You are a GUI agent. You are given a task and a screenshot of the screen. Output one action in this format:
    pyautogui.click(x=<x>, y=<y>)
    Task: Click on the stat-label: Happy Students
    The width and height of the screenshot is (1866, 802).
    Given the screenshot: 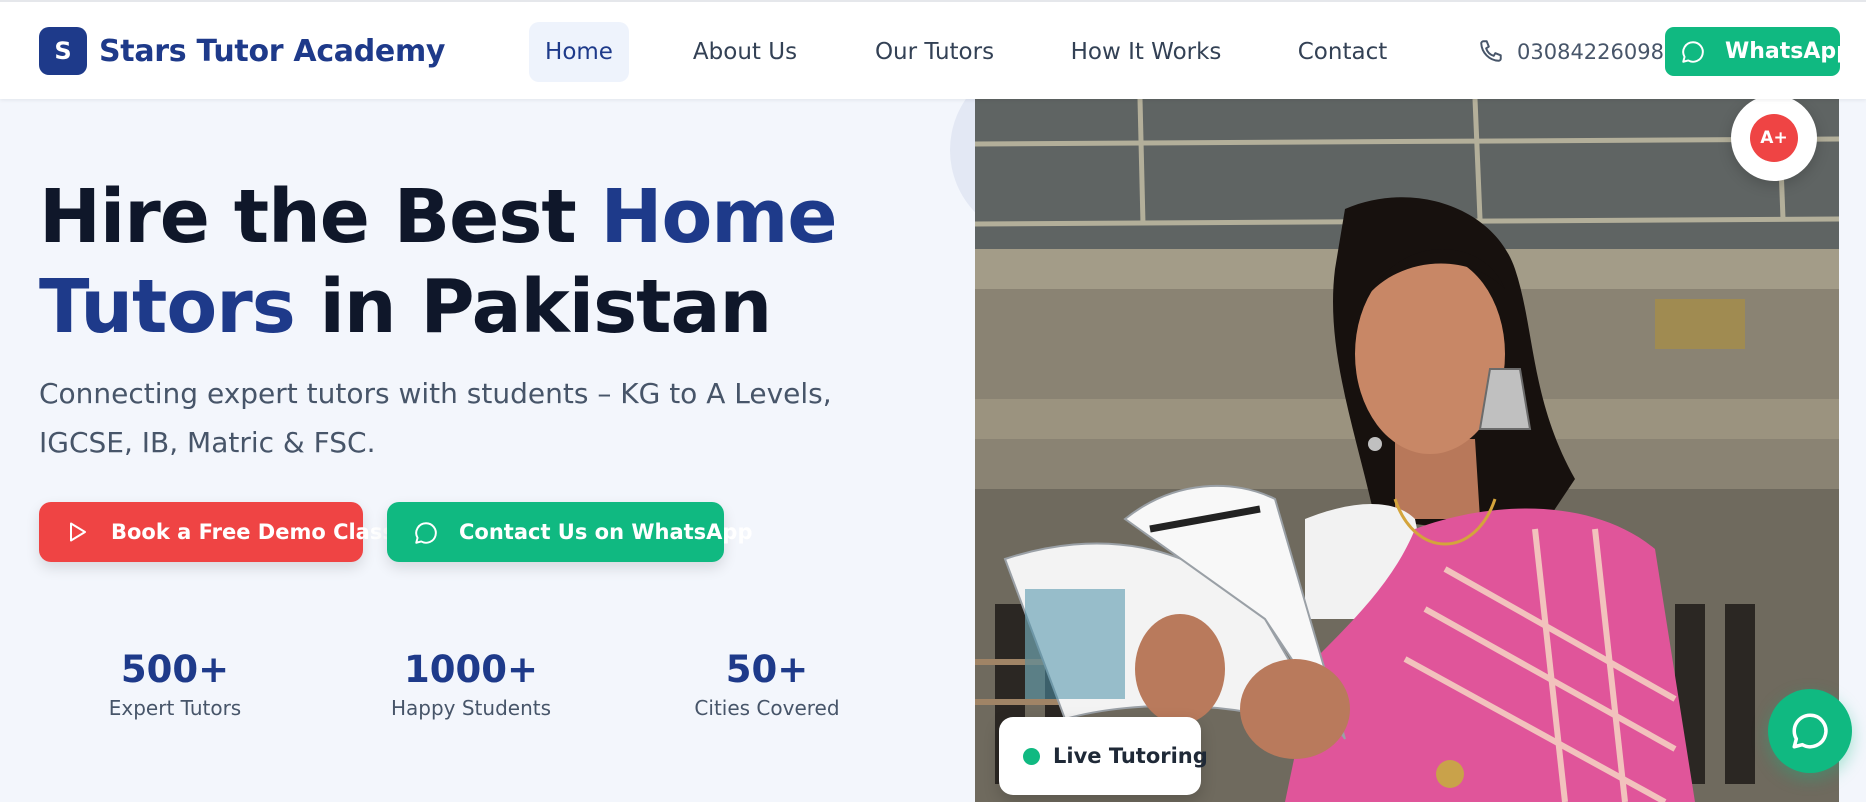 What is the action you would take?
    pyautogui.click(x=471, y=708)
    